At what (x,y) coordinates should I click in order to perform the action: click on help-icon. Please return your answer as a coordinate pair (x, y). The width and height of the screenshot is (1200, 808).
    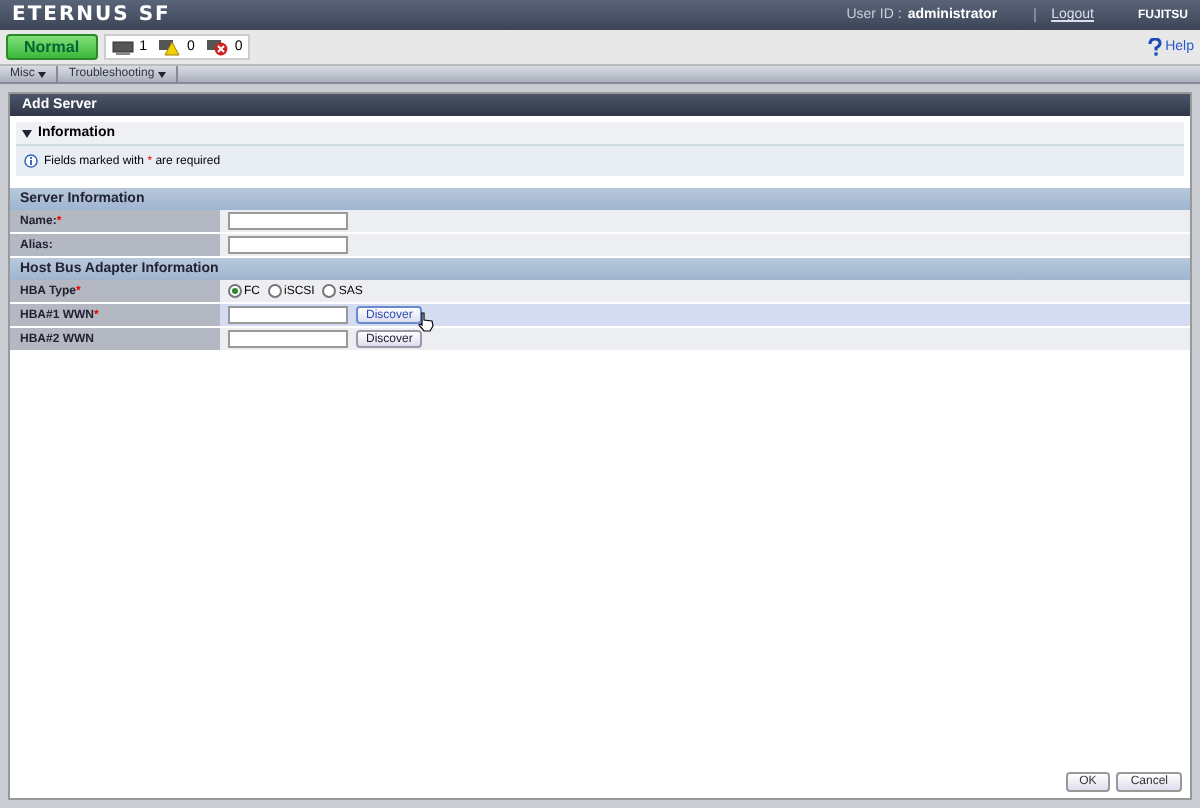
    Looking at the image, I should click on (1154, 47).